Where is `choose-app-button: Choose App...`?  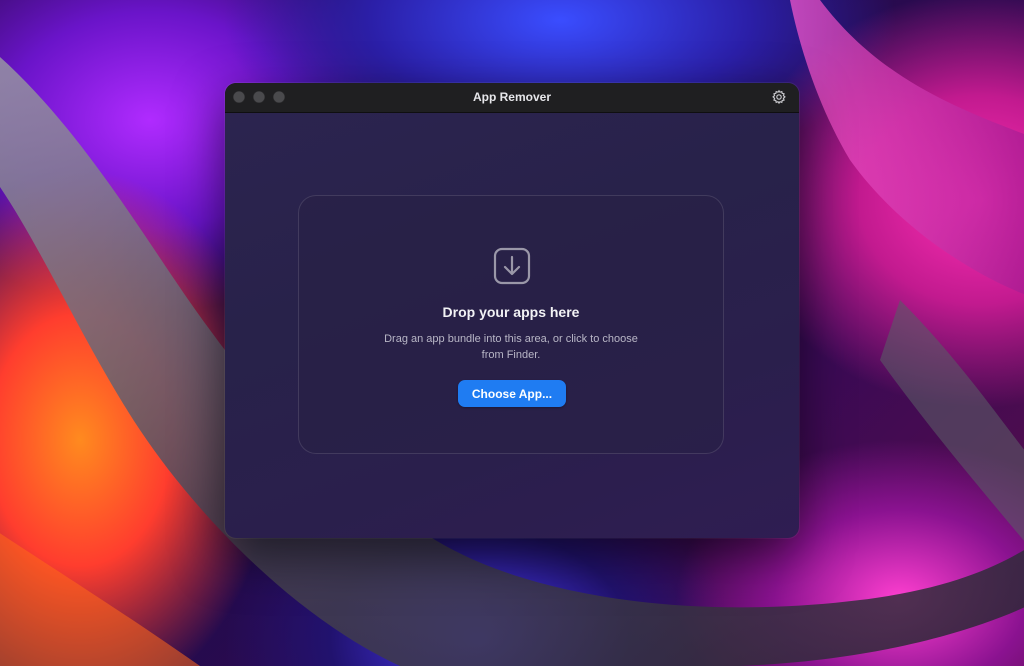 choose-app-button: Choose App... is located at coordinates (512, 393).